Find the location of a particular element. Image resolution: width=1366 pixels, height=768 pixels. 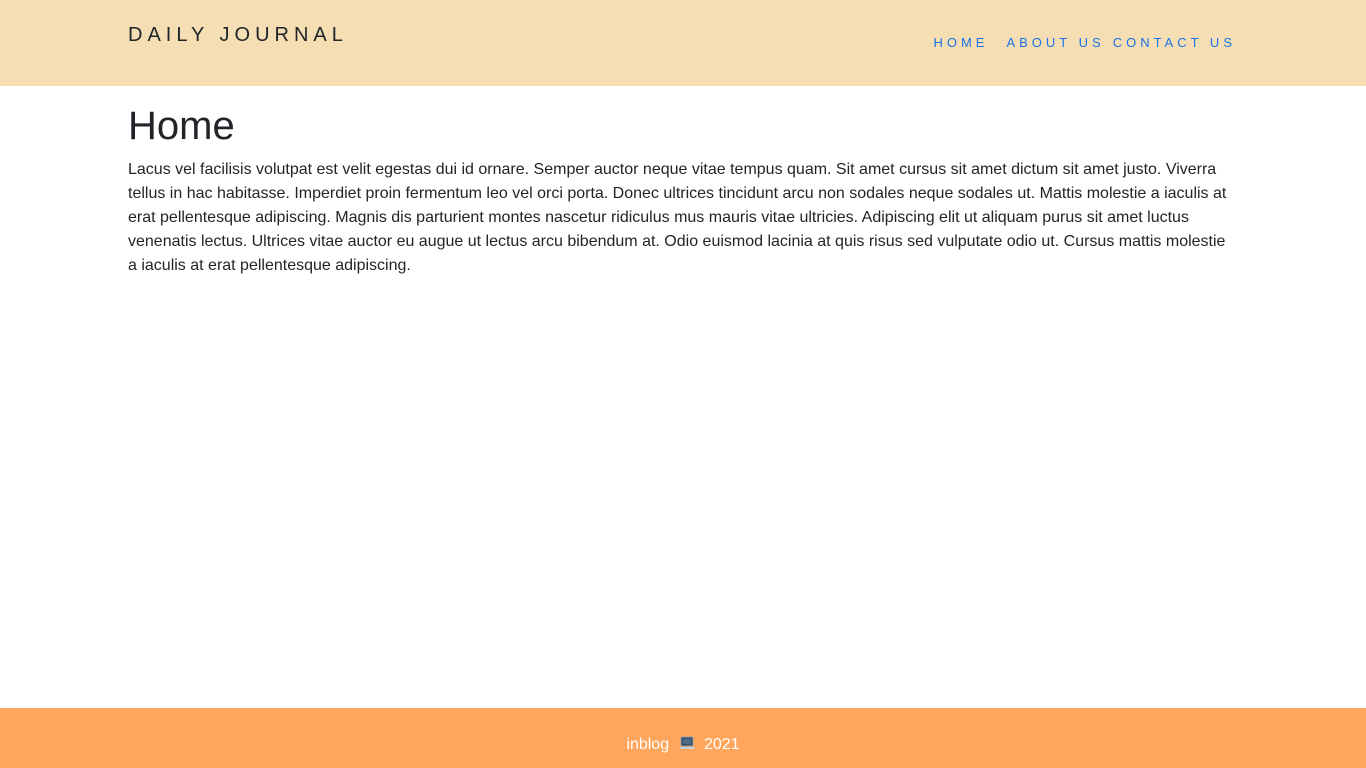

site-header: DAILY JOURNAL HOME ABOUT US CONTACT US is located at coordinates (683, 43).